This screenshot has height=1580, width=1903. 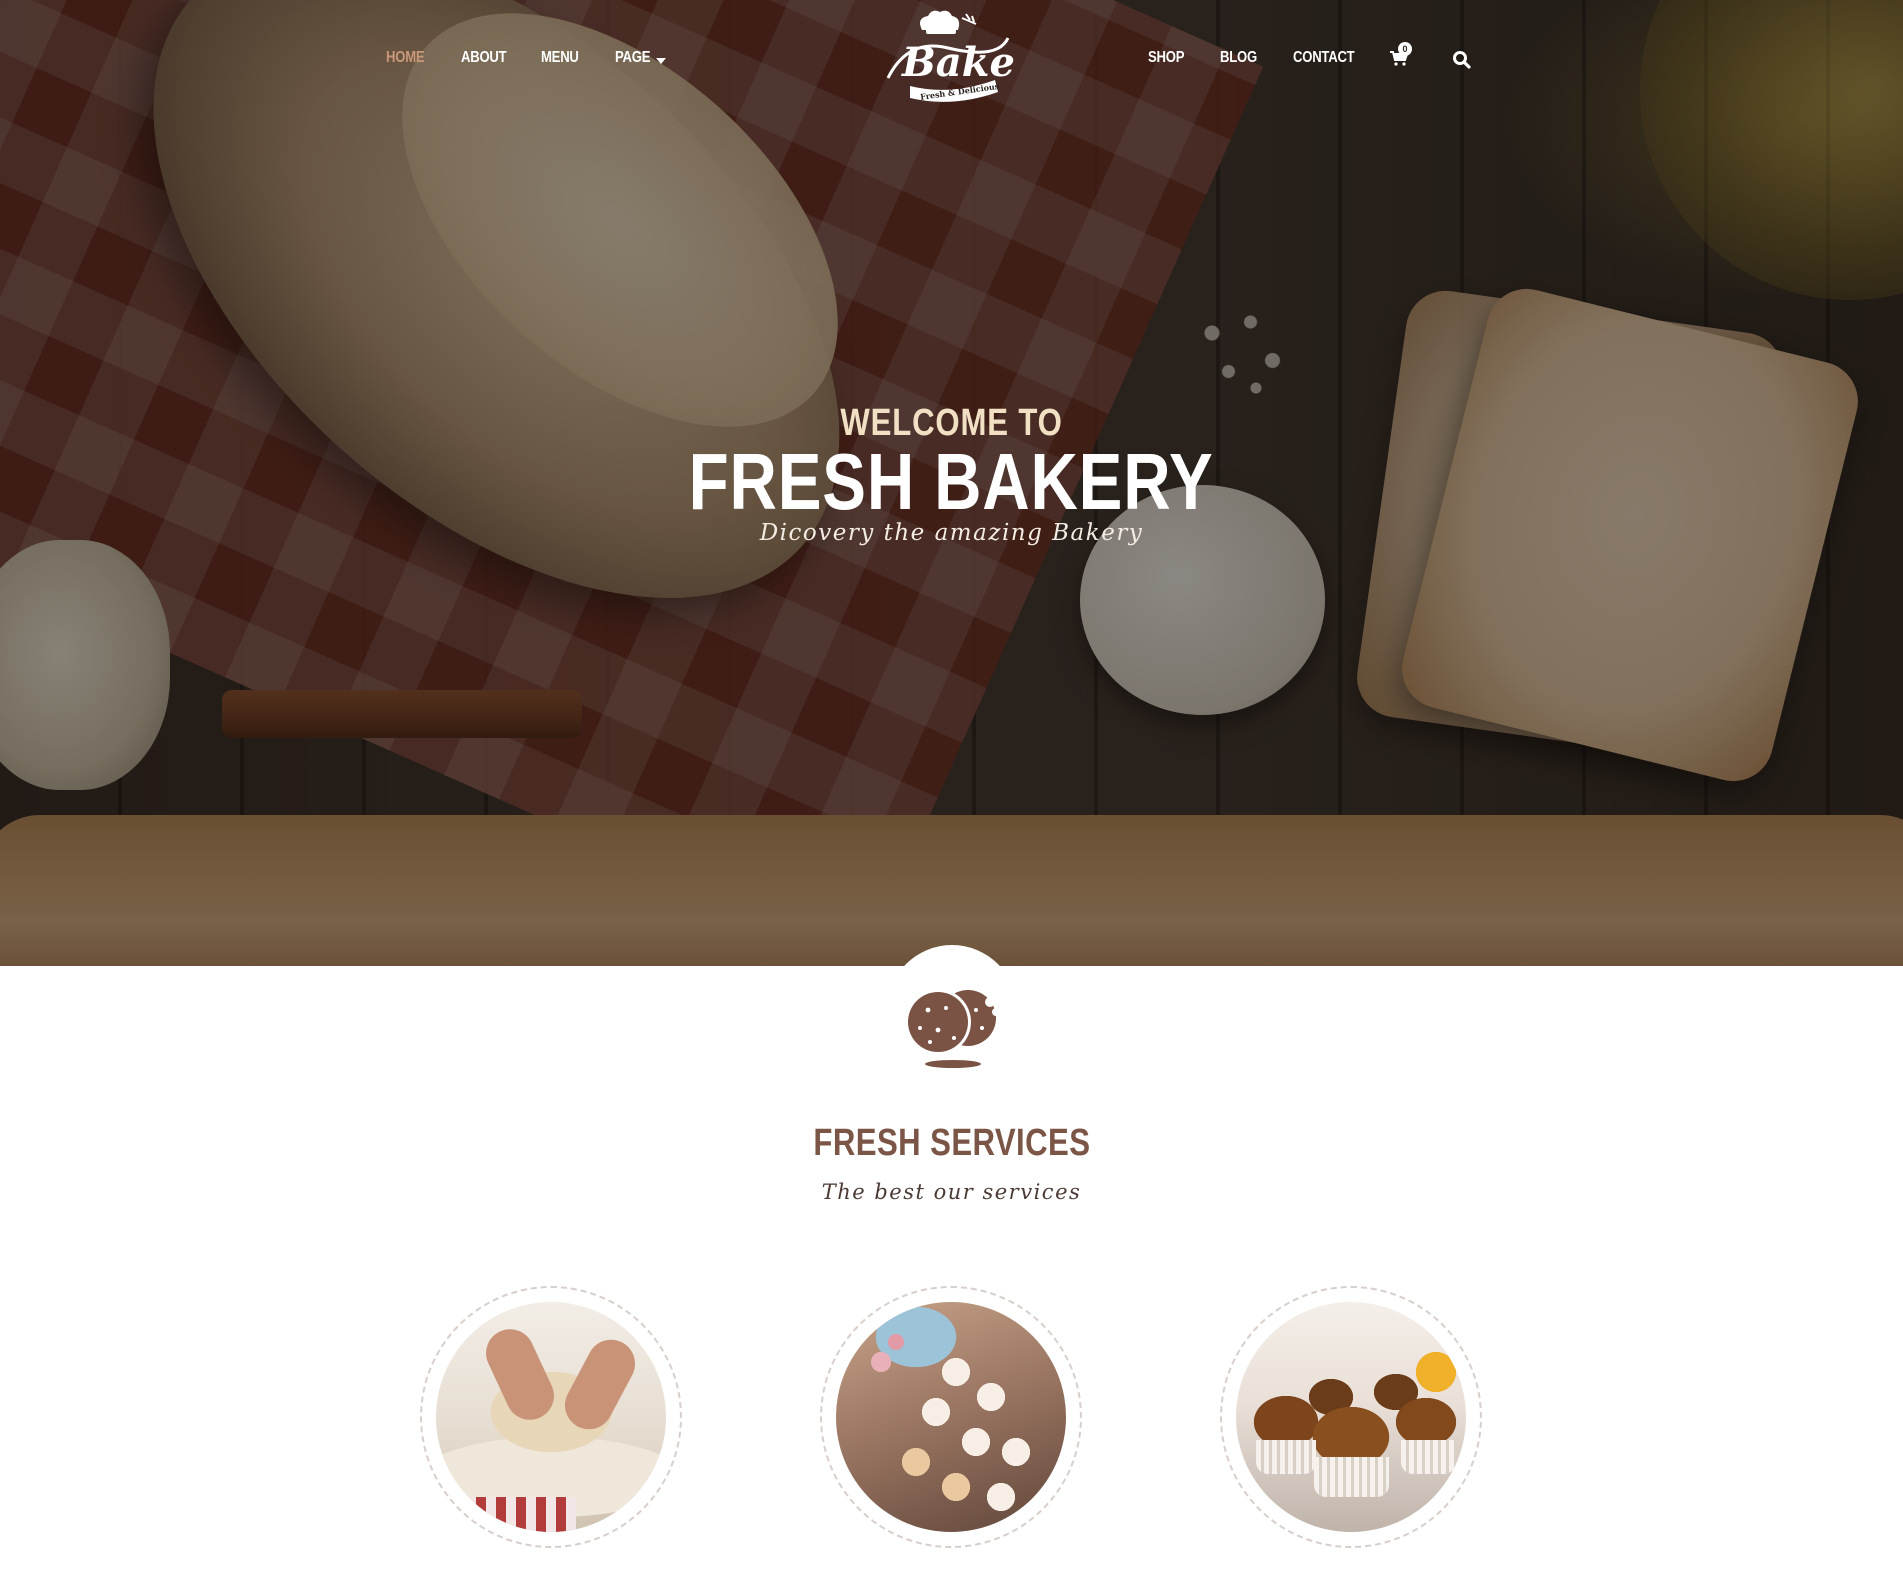 I want to click on muffins-image, so click(x=1351, y=1417).